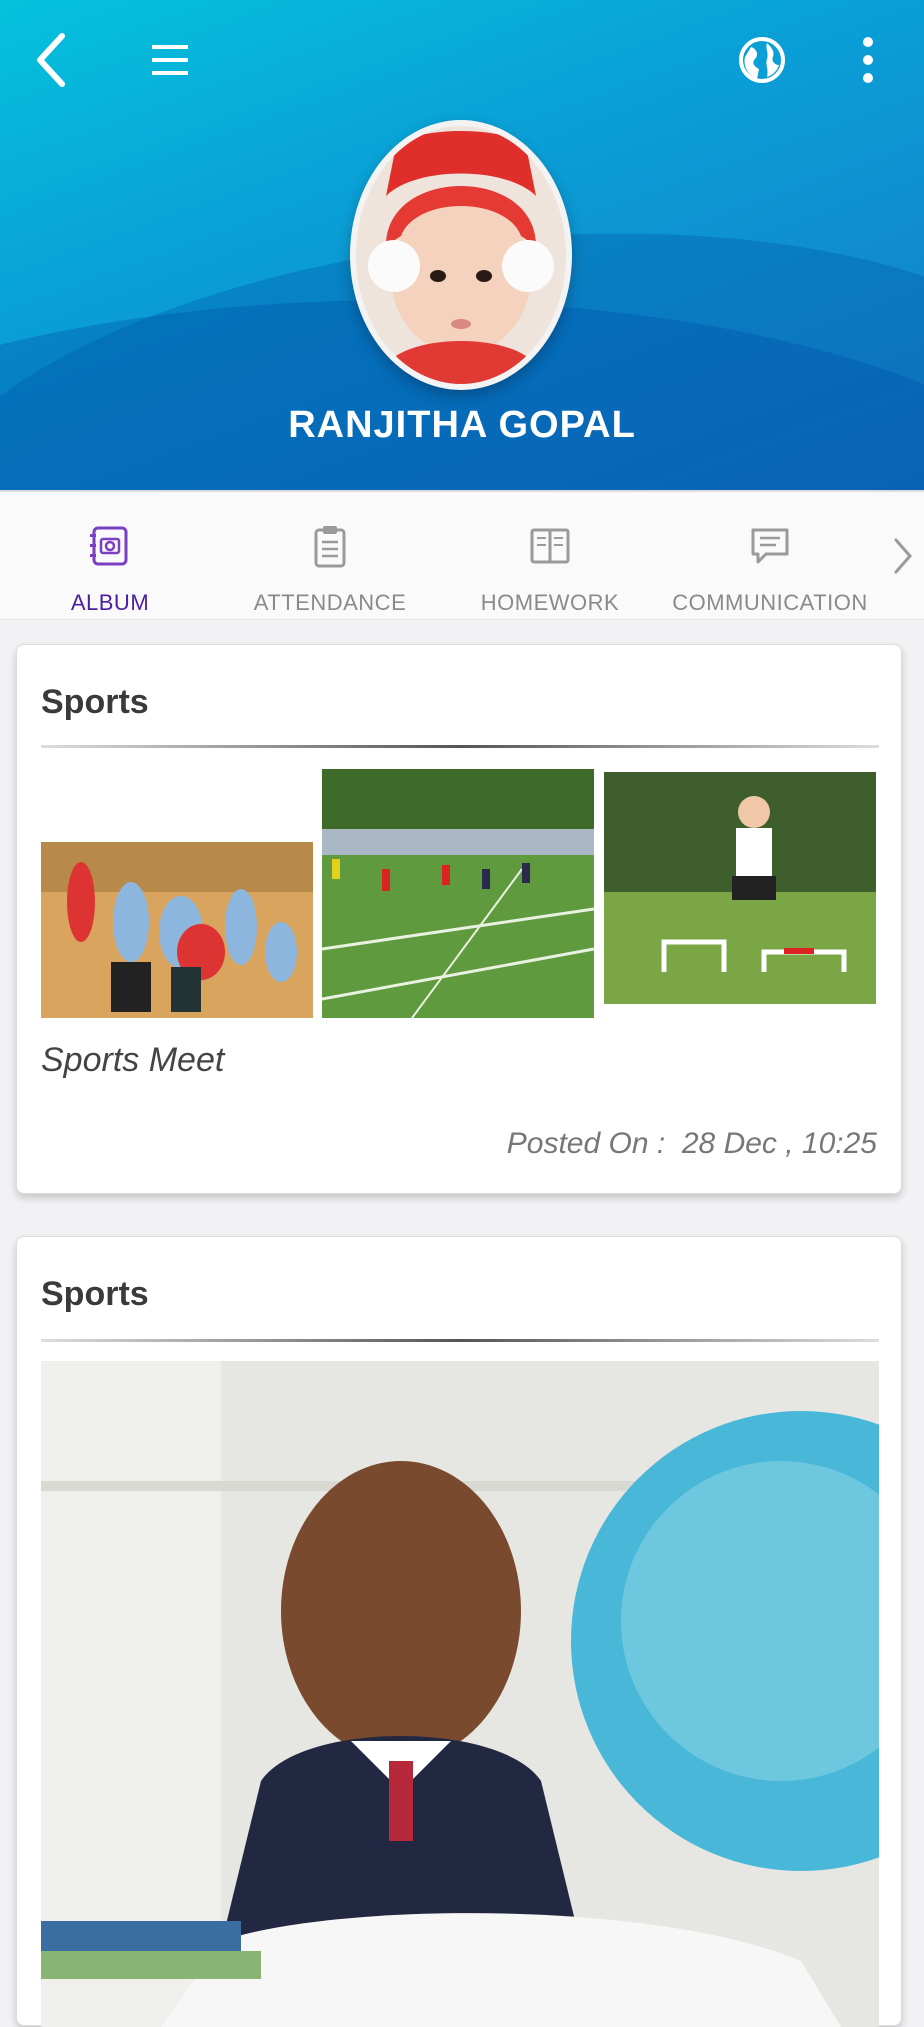 This screenshot has width=924, height=2027. I want to click on race-photo, so click(458, 893).